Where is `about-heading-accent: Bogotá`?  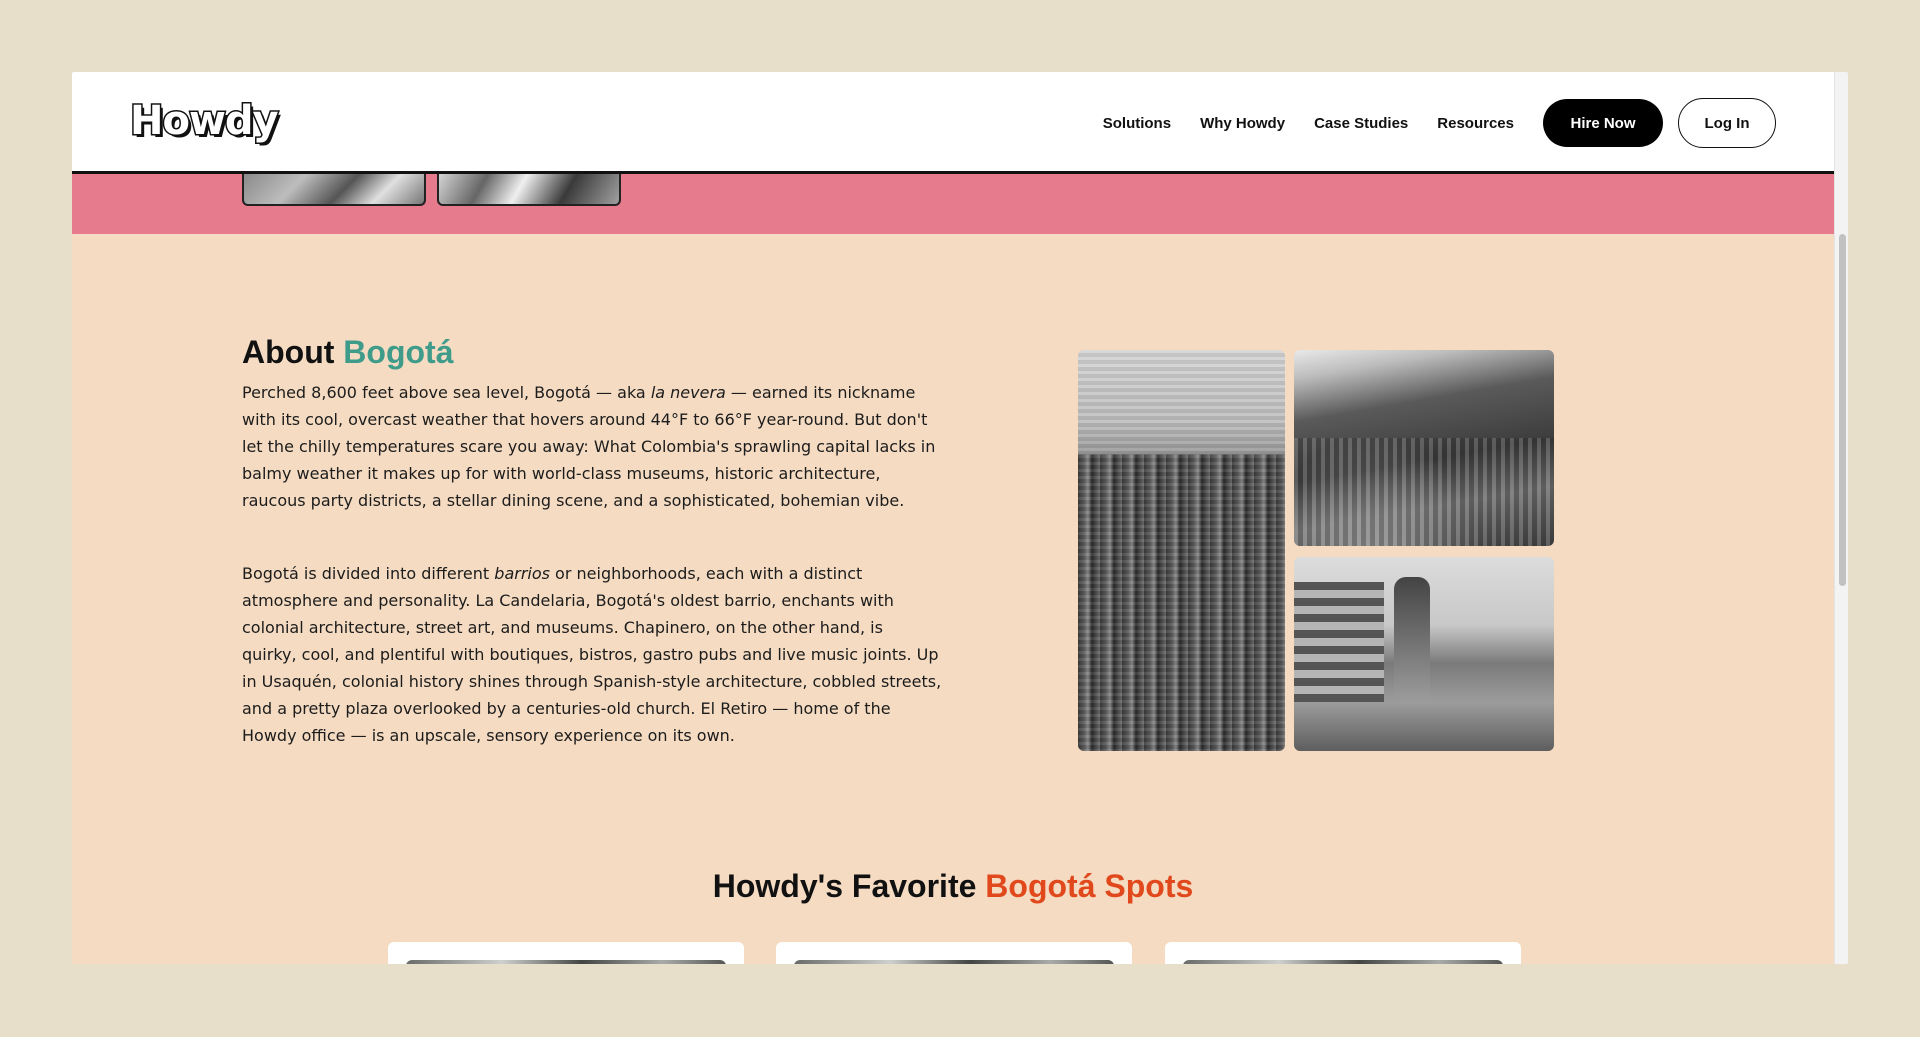 about-heading-accent: Bogotá is located at coordinates (398, 352).